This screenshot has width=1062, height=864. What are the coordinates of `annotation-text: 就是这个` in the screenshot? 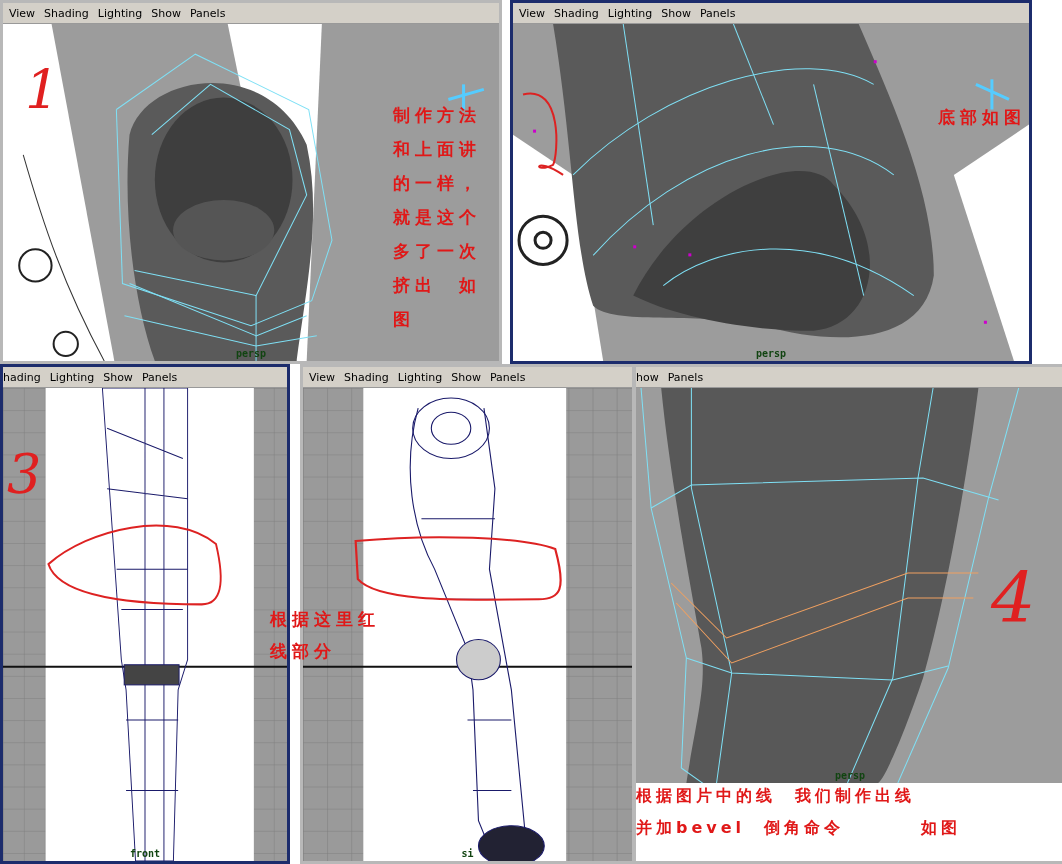 It's located at (437, 217).